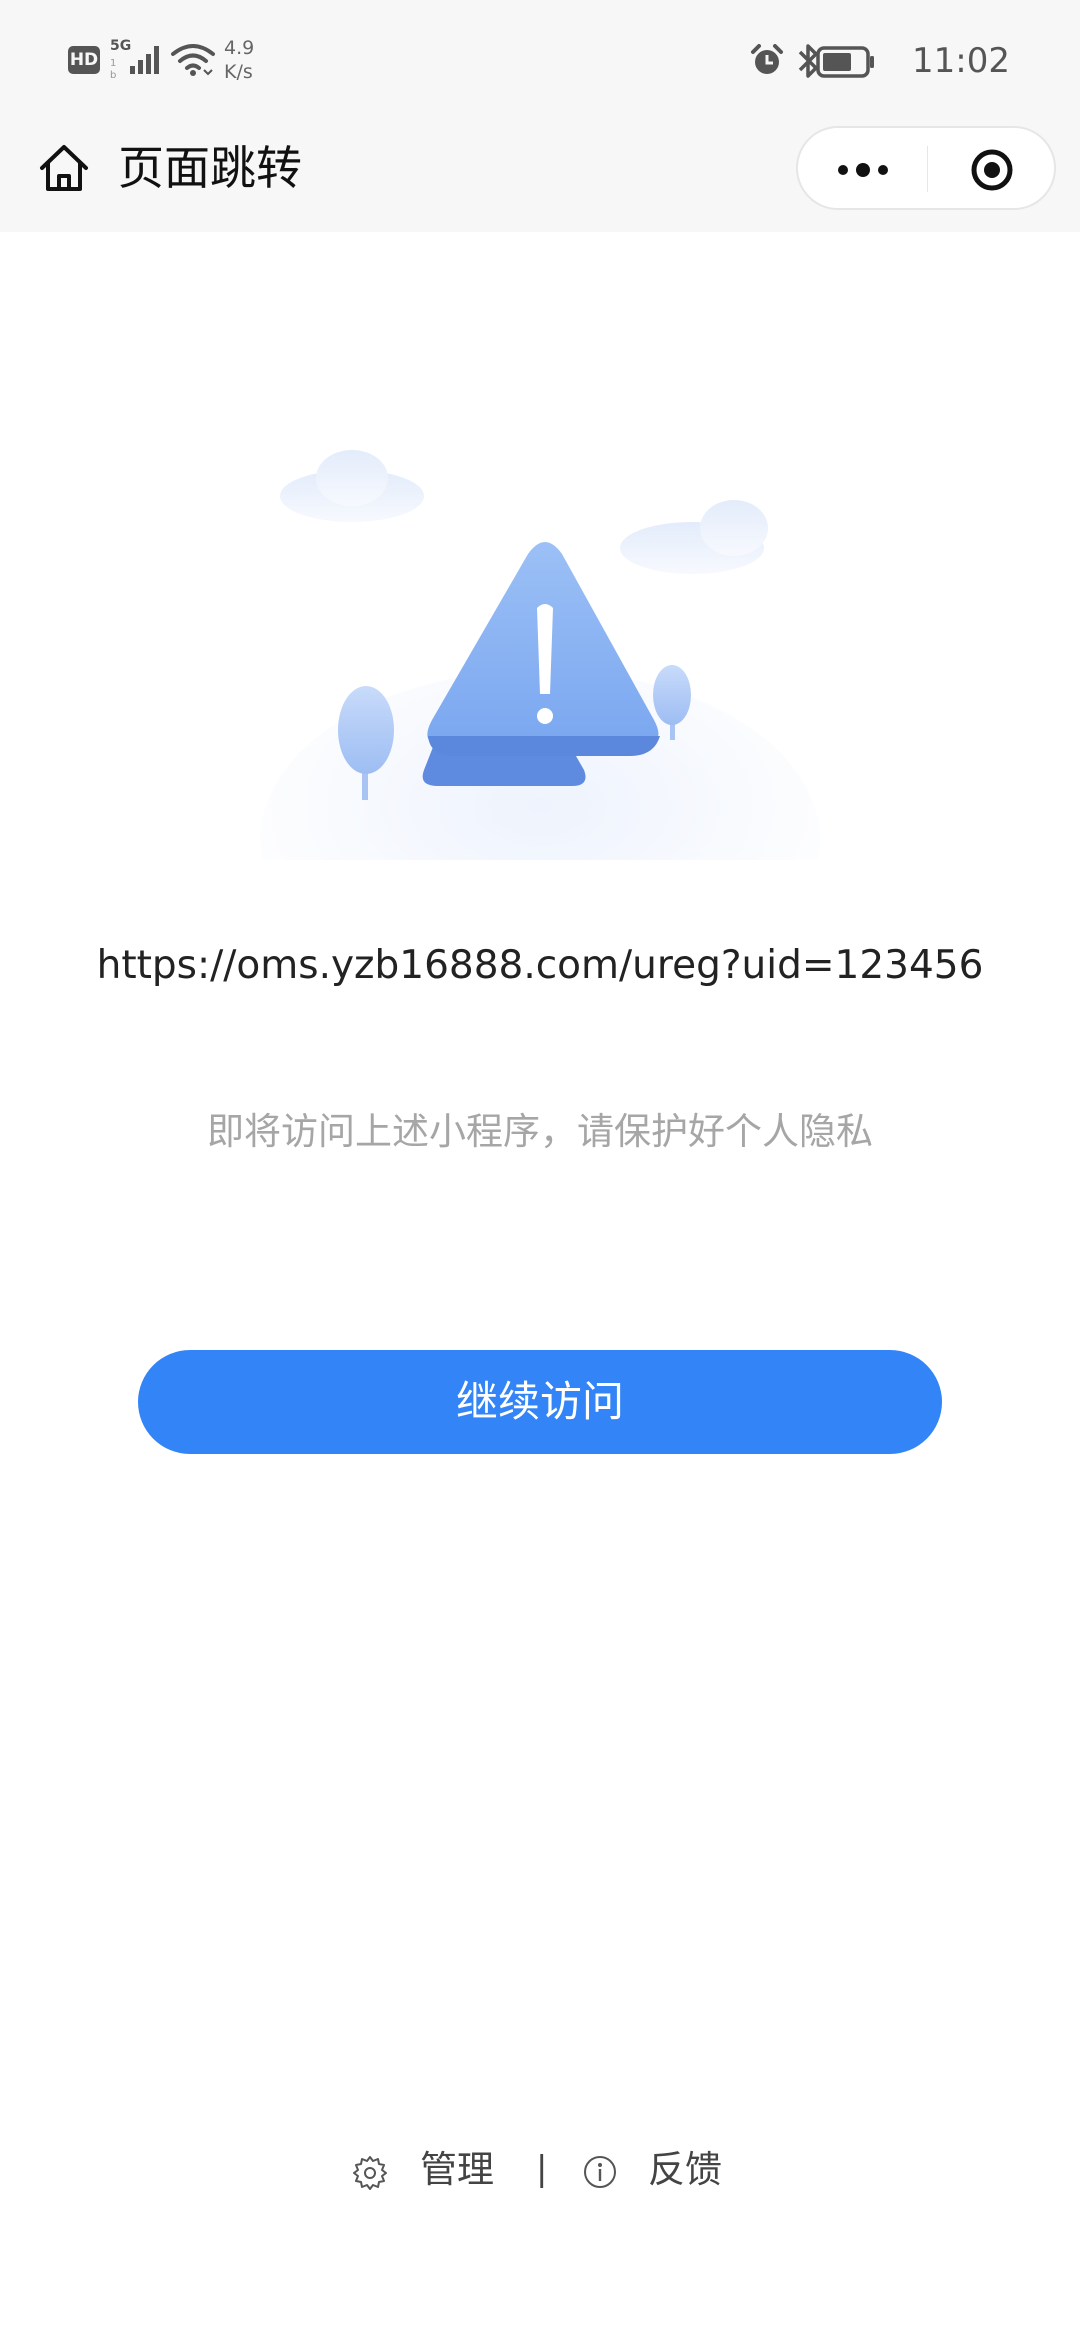 Image resolution: width=1080 pixels, height=2340 pixels. What do you see at coordinates (540, 63) in the screenshot?
I see `status-bar: HD 5G 1 b 4.9 K/s 11:02` at bounding box center [540, 63].